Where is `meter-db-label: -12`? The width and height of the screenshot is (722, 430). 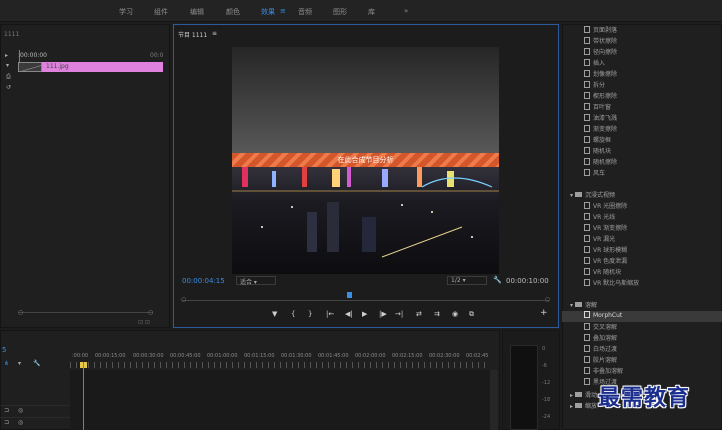 meter-db-label: -12 is located at coordinates (546, 383).